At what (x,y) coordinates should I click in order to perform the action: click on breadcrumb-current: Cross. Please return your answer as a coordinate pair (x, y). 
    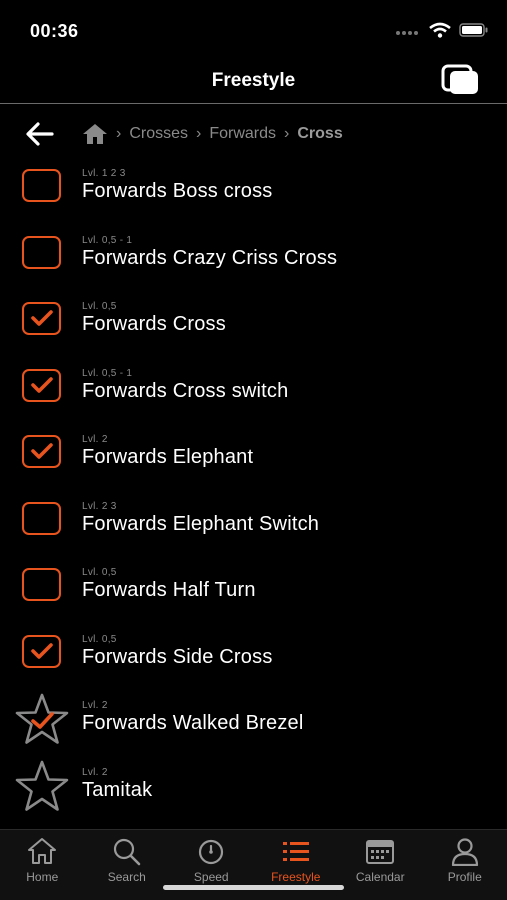
    Looking at the image, I should click on (320, 133).